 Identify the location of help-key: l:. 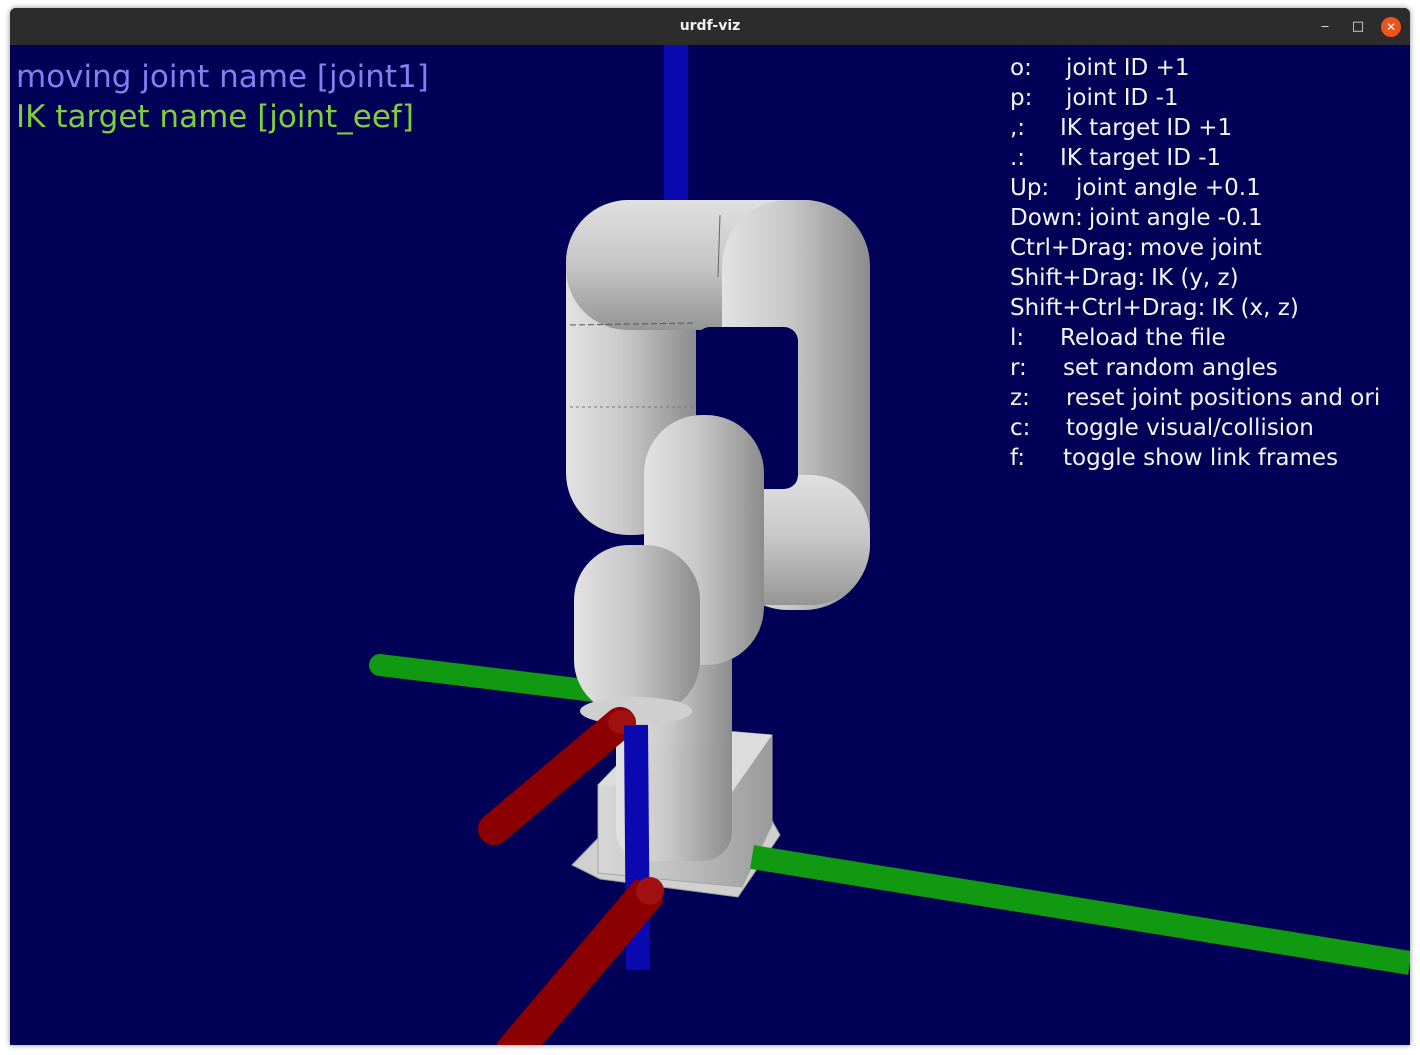
(1017, 338).